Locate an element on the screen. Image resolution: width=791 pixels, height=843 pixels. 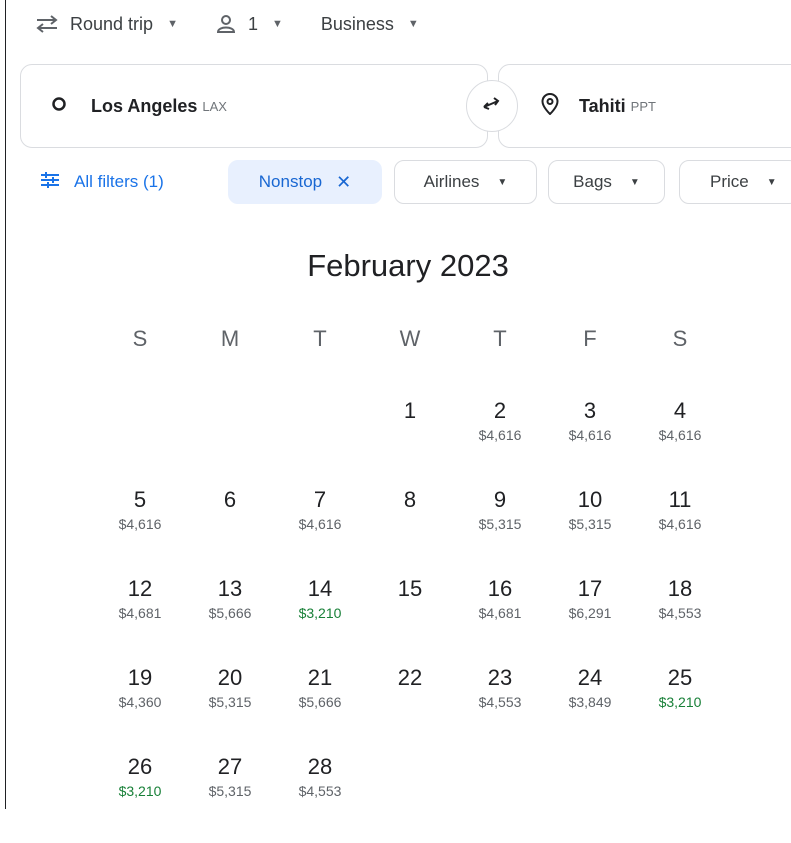
person-icon is located at coordinates (232, 24).